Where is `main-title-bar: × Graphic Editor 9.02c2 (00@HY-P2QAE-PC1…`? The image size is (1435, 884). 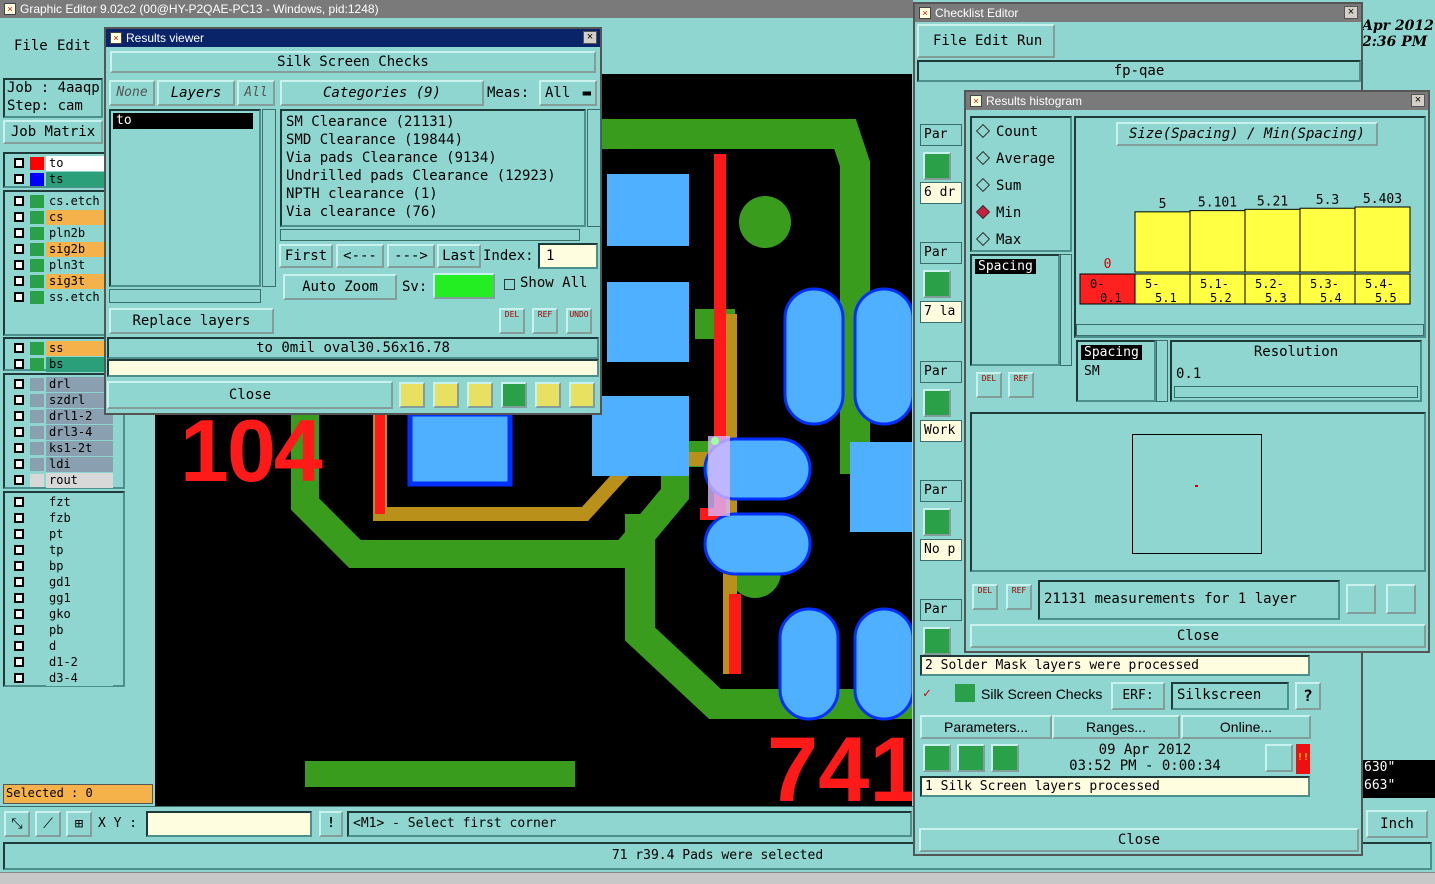
main-title-bar: × Graphic Editor 9.02c2 (00@HY-P2QAE-PC1… is located at coordinates (456, 9).